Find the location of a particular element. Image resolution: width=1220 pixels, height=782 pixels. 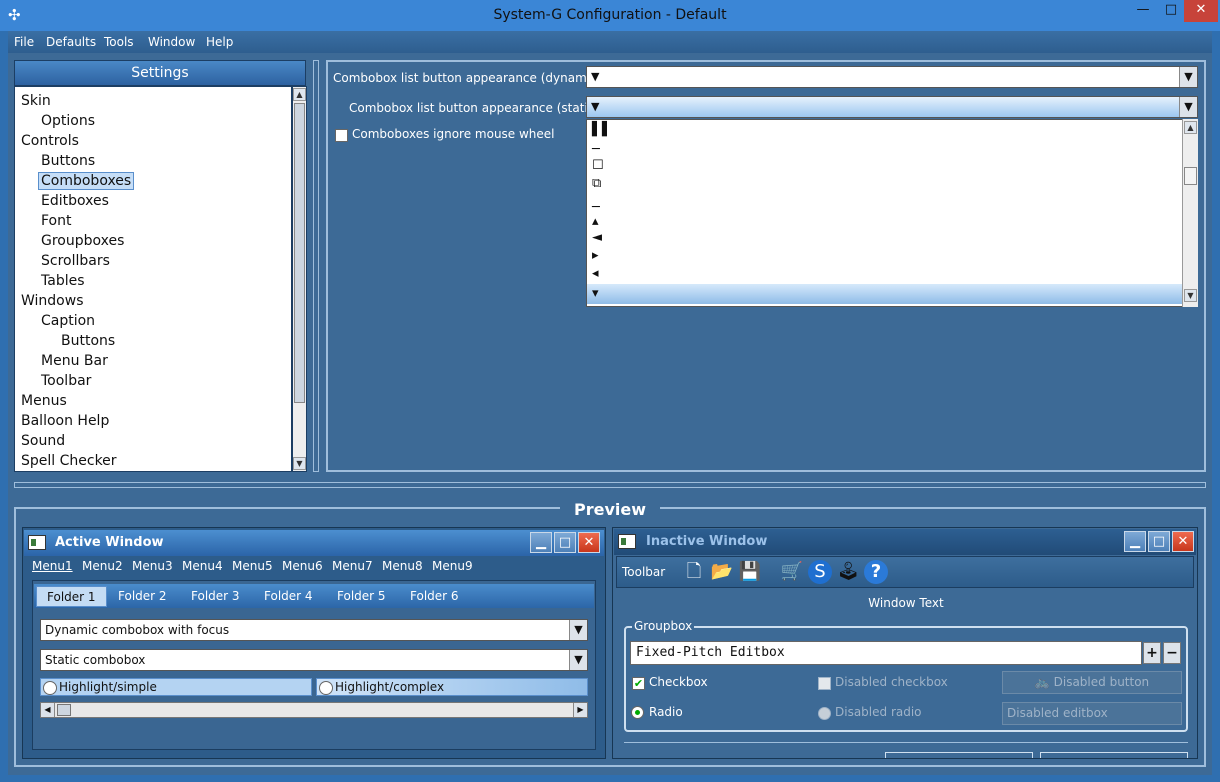

preview-menu-6: Menu6 is located at coordinates (302, 566).